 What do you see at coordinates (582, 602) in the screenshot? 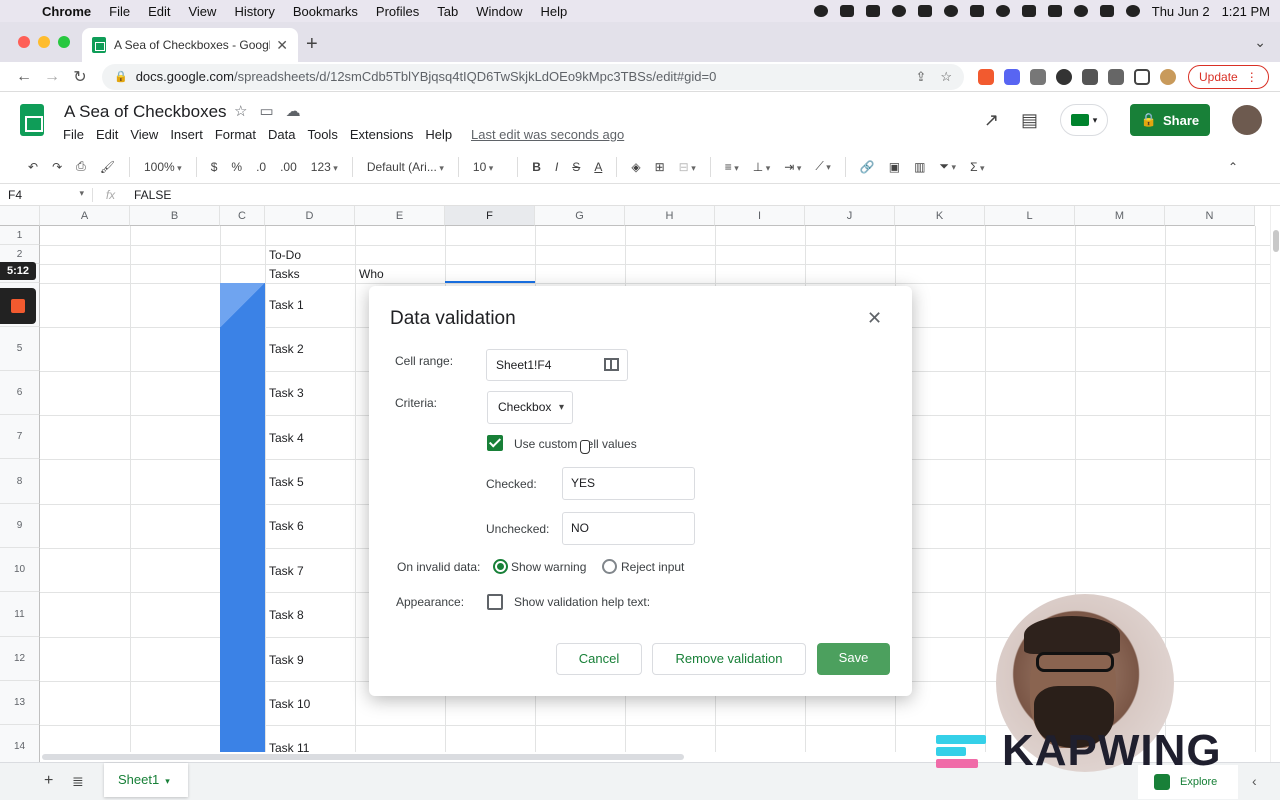
I see `help-text-label: Show validation help text:` at bounding box center [582, 602].